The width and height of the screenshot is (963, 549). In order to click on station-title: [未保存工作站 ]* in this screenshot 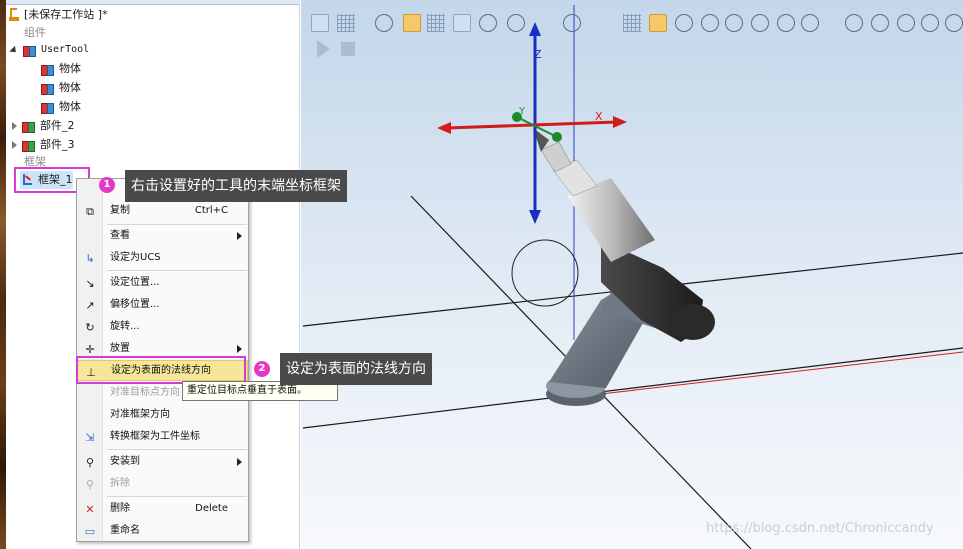, I will do `click(66, 14)`.